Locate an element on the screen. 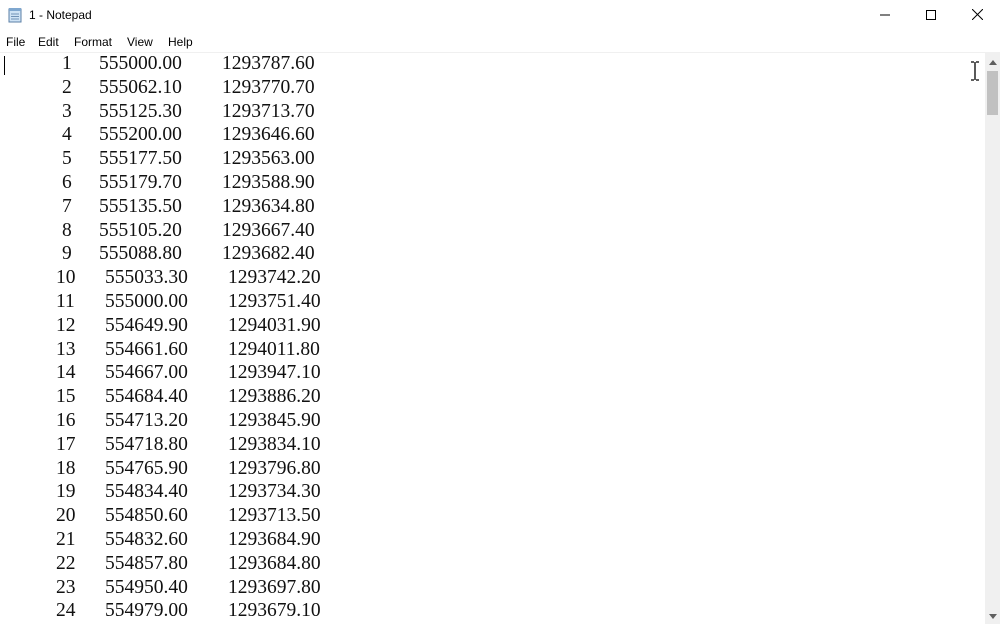 The width and height of the screenshot is (1000, 624). easting-value: 554979.00 is located at coordinates (146, 611).